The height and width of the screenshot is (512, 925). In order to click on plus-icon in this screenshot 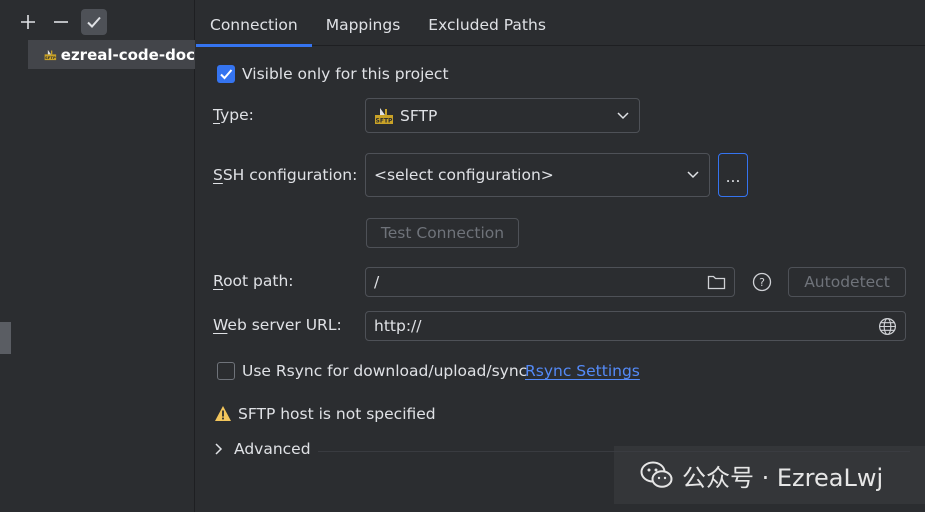, I will do `click(28, 22)`.